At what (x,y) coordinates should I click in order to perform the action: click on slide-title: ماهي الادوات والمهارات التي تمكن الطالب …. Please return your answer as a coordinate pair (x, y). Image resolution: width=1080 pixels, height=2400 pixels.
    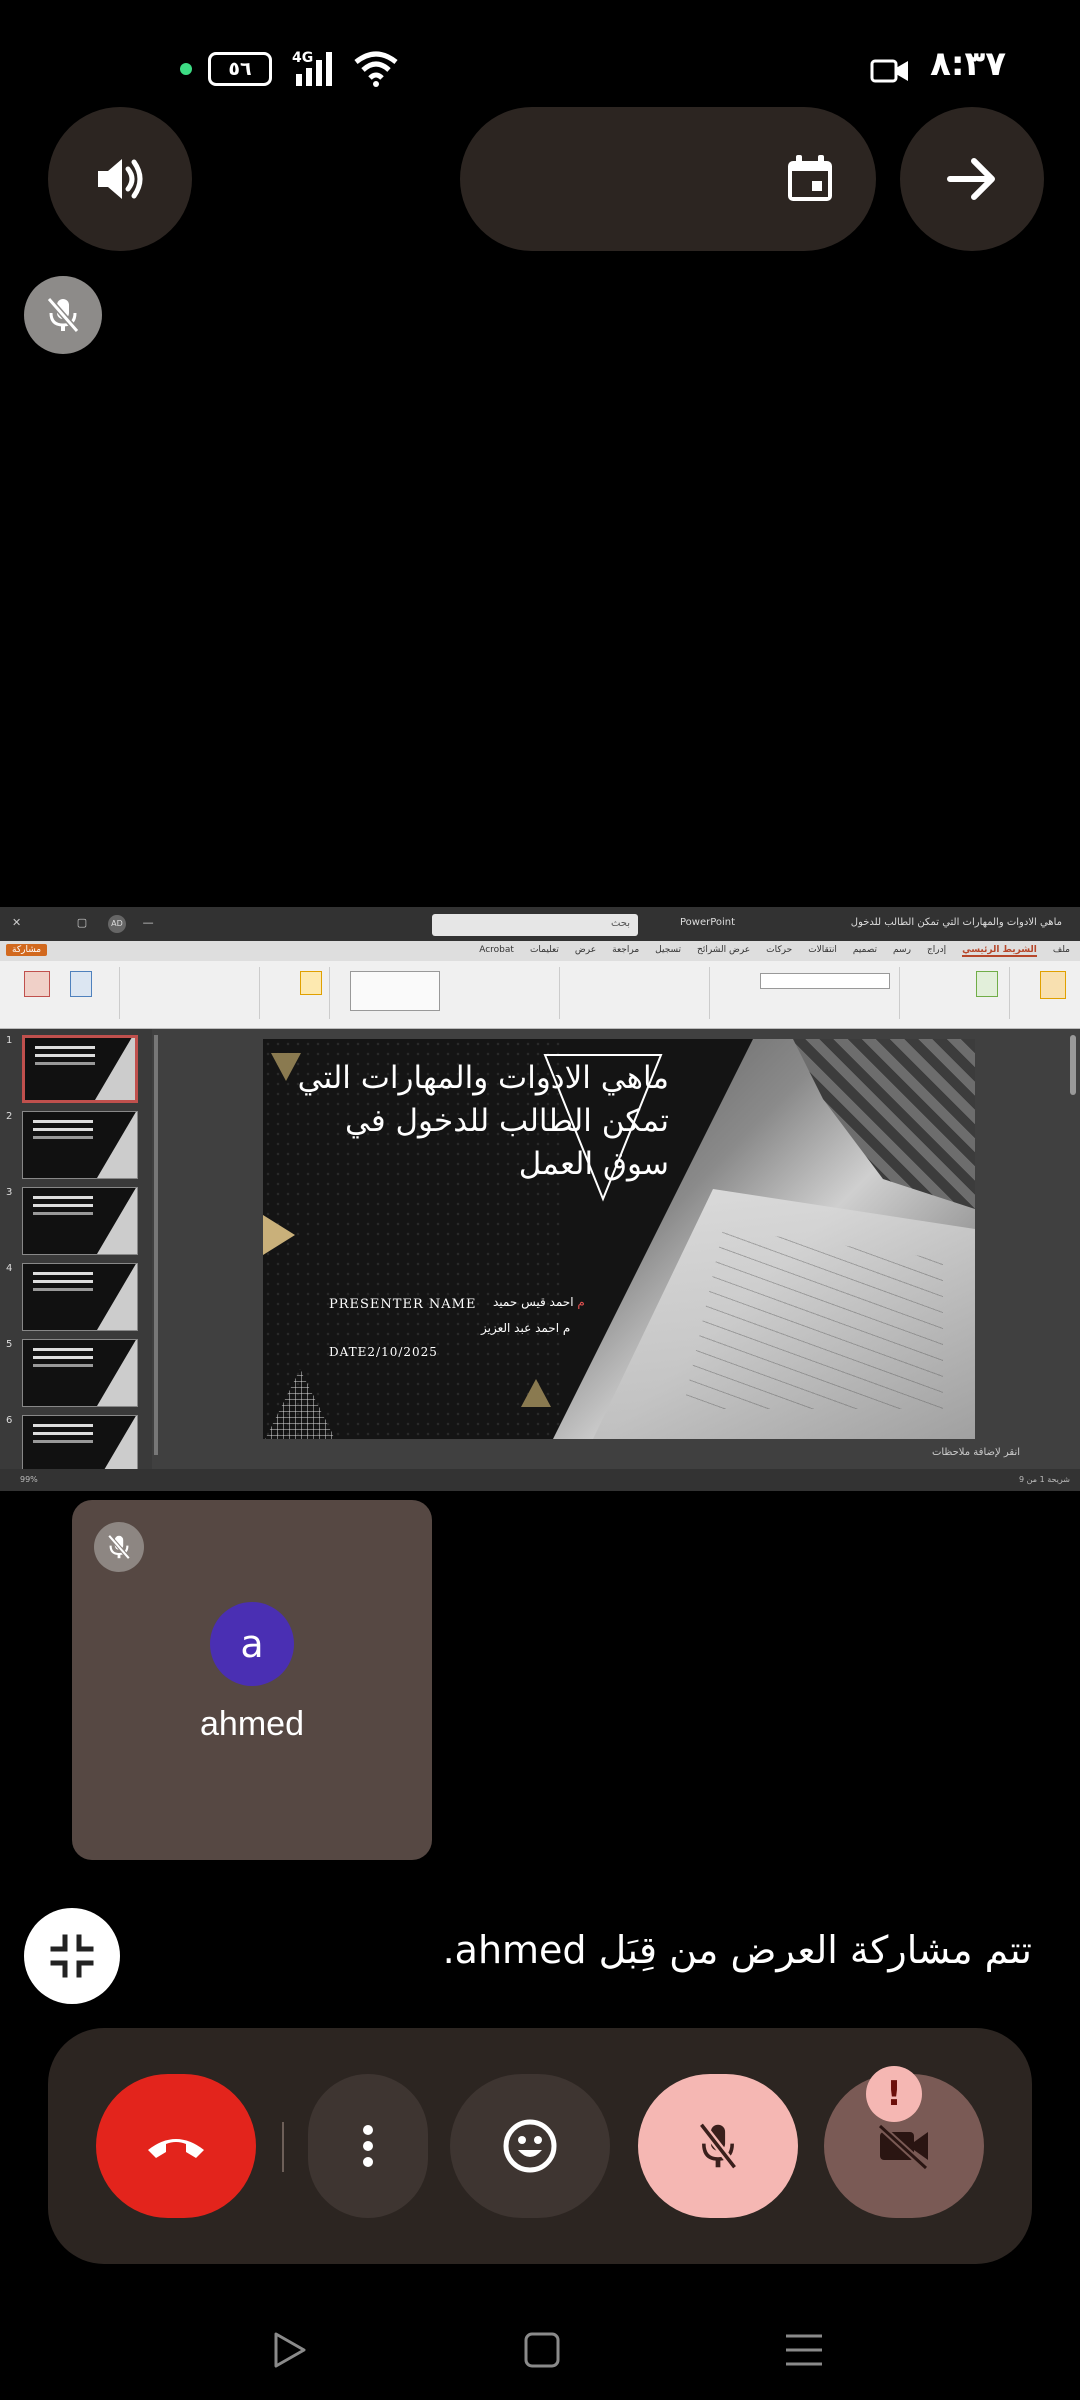
    Looking at the image, I should click on (483, 1121).